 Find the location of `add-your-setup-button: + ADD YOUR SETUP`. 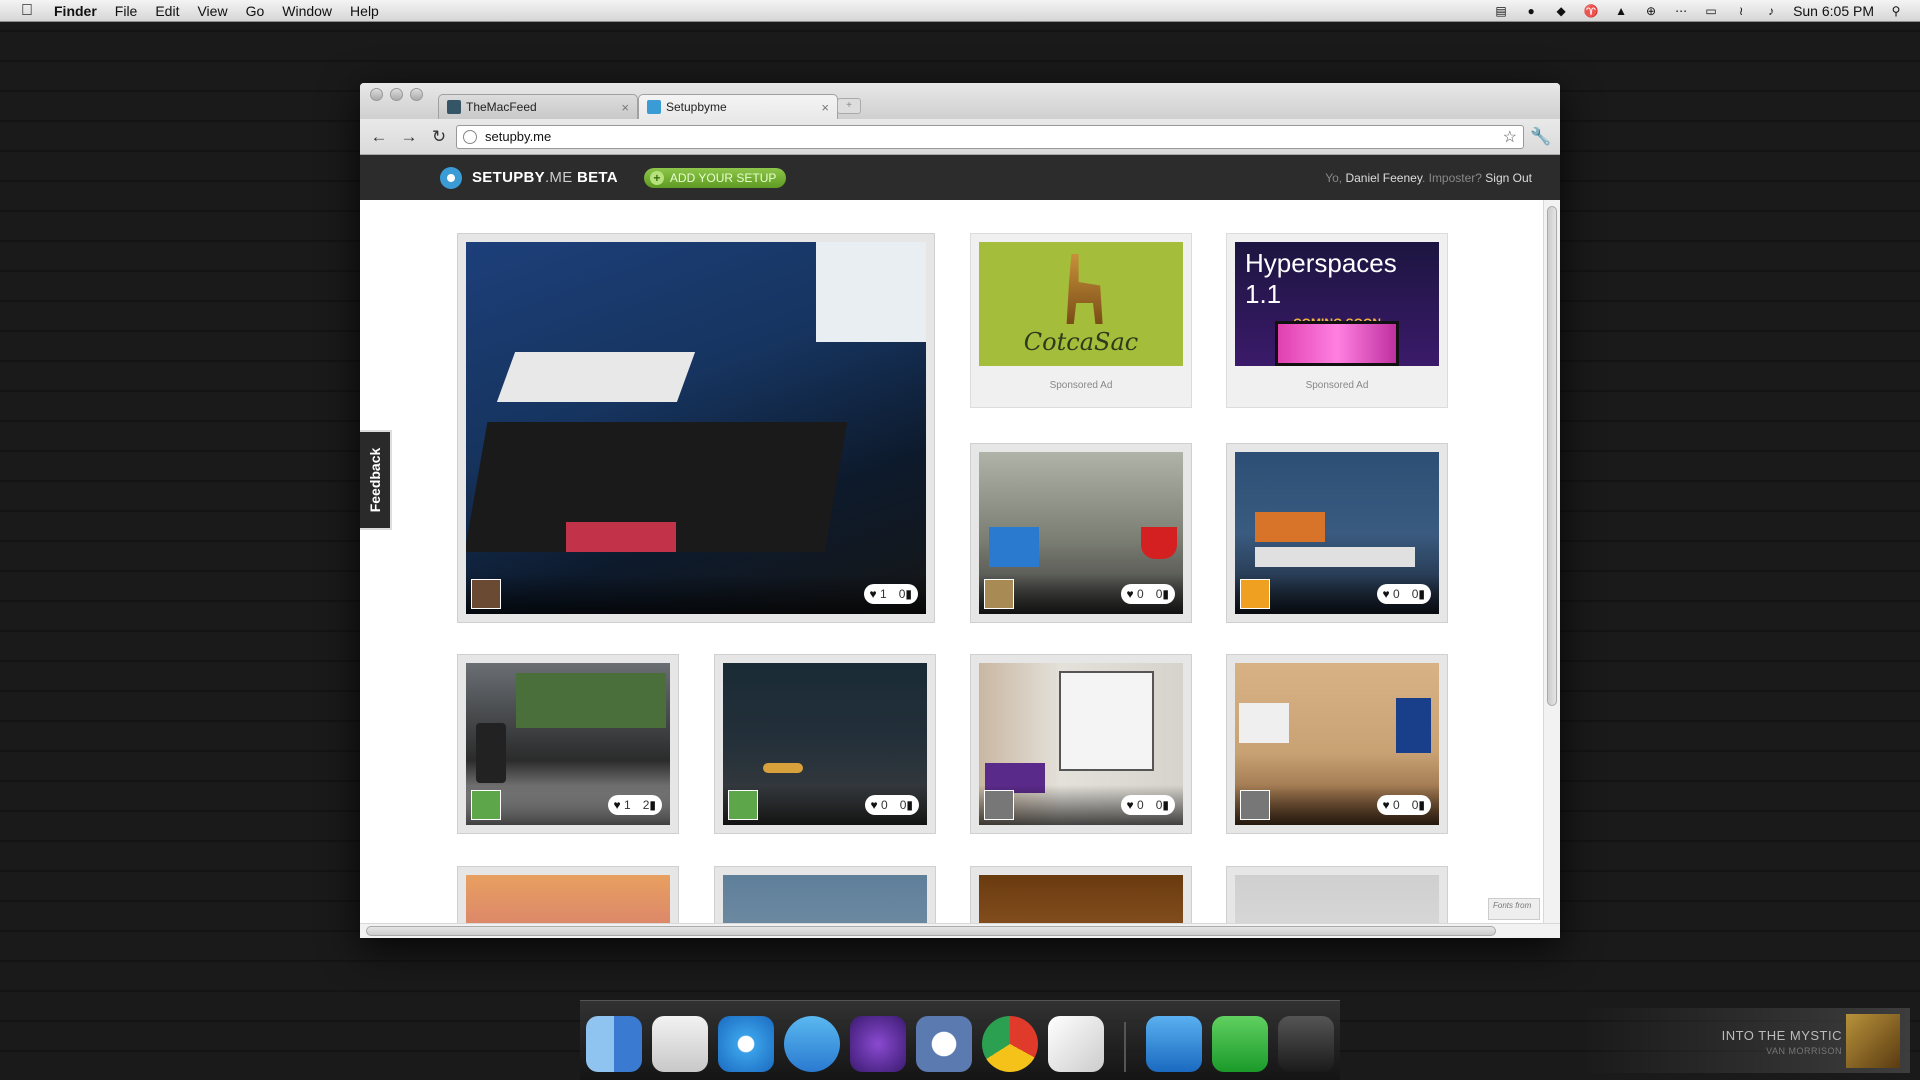

add-your-setup-button: + ADD YOUR SETUP is located at coordinates (715, 177).